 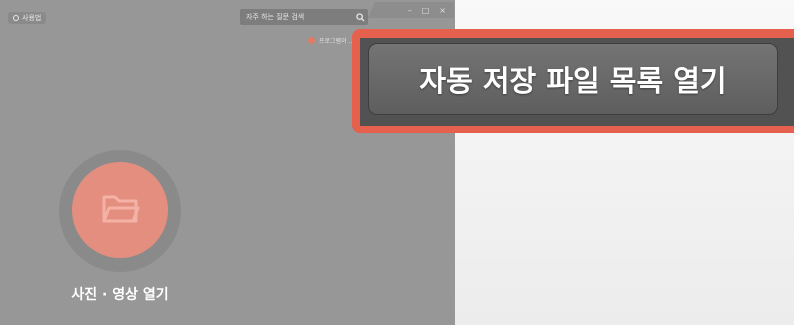 I want to click on search-icon, so click(x=360, y=17).